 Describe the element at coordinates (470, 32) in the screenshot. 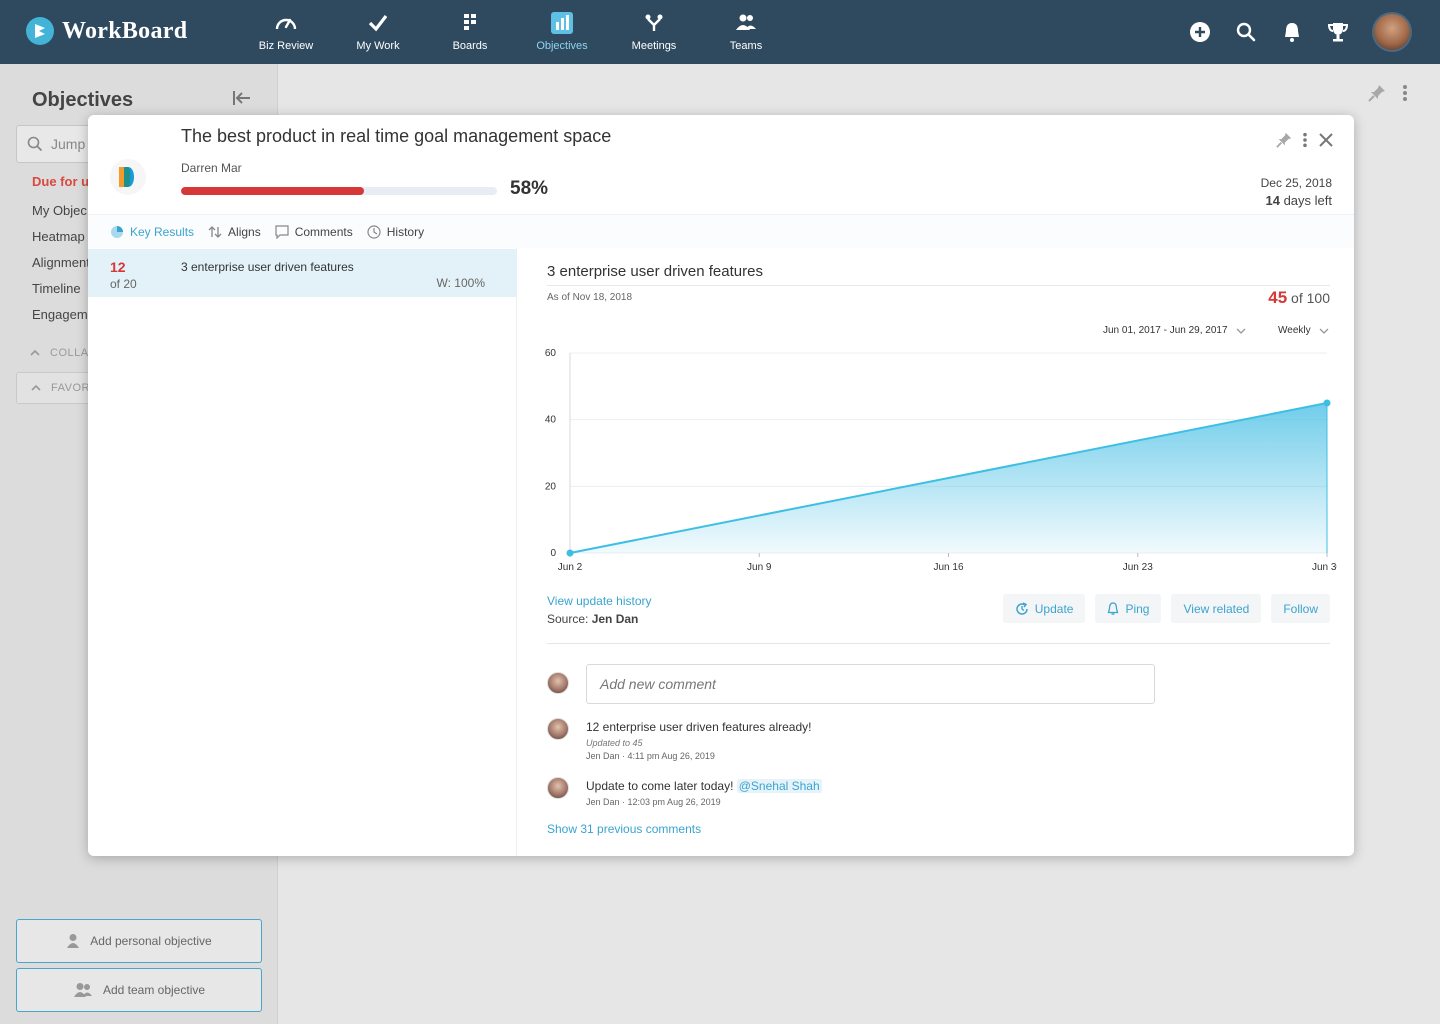

I see `nav-boards: Boards` at that location.